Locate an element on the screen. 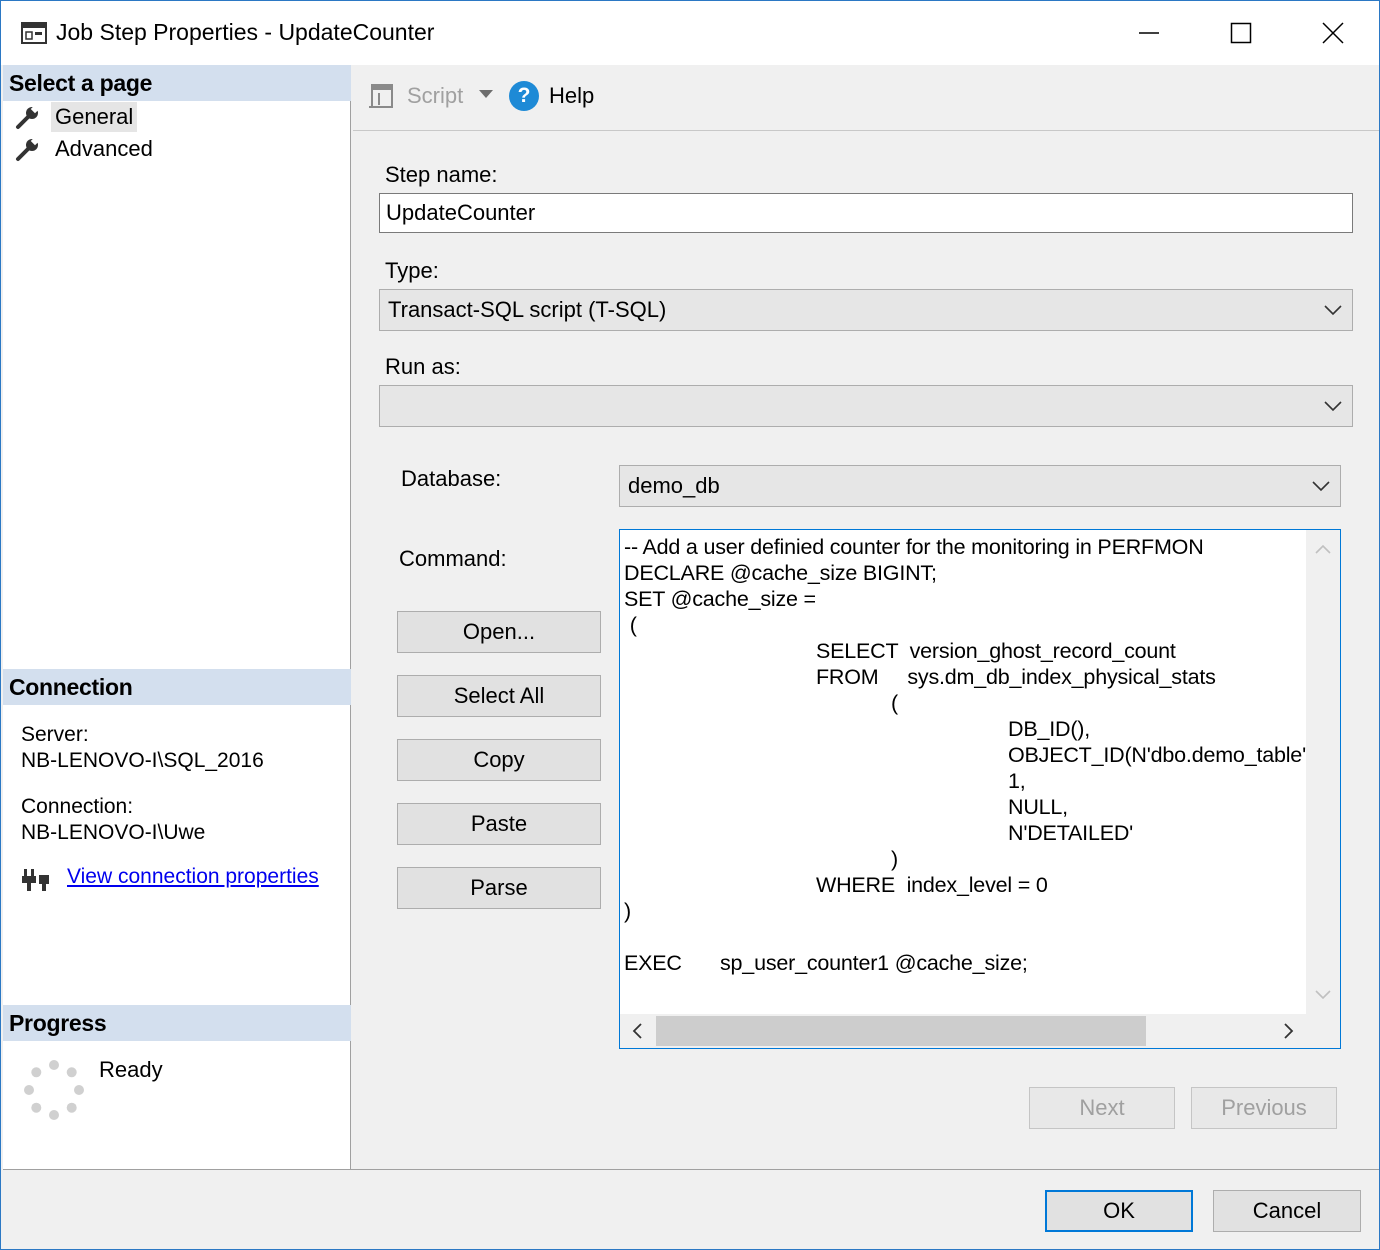 The width and height of the screenshot is (1380, 1250). progress-status: Ready is located at coordinates (131, 1069).